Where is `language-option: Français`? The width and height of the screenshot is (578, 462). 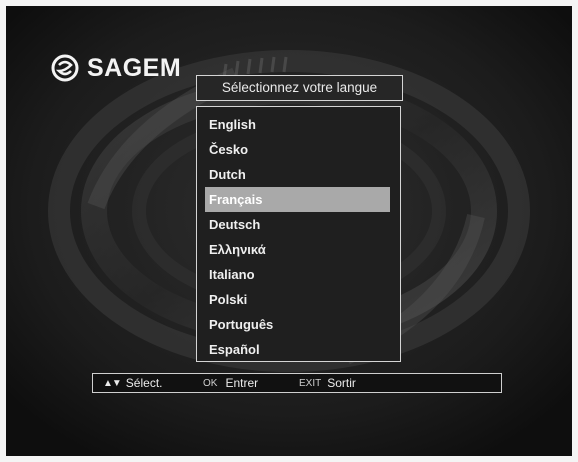
language-option: Français is located at coordinates (297, 199).